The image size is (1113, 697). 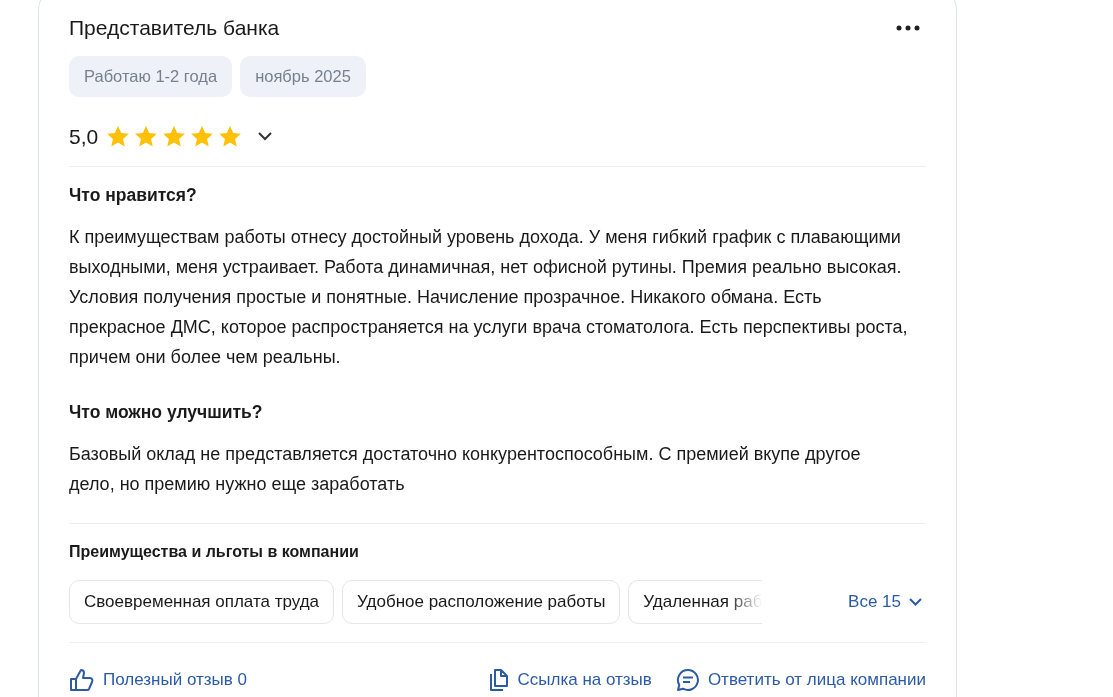 I want to click on review-paragraph: Базовый оклад не представляется достаточно конкурентоспособным. С премией вкупе другое дело, но премию нужно еще заработать, so click(x=465, y=470).